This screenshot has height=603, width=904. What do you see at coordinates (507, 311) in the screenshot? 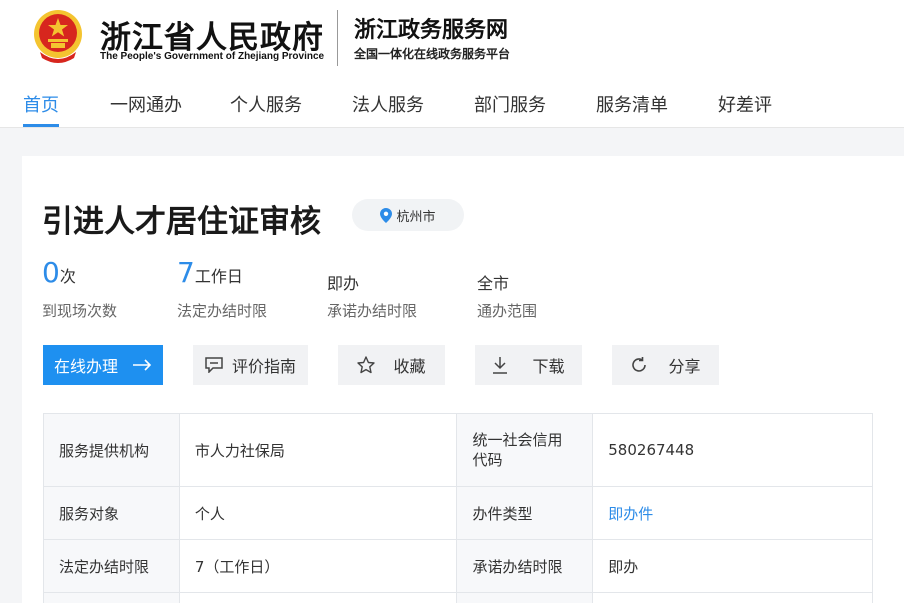
I see `stat-scope-caption: 通办范围` at bounding box center [507, 311].